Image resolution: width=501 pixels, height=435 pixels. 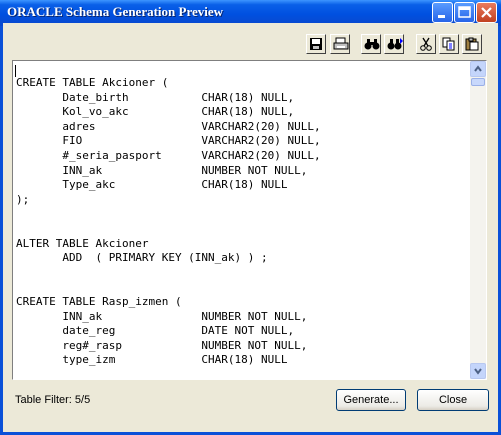 I want to click on print-icon, so click(x=341, y=43).